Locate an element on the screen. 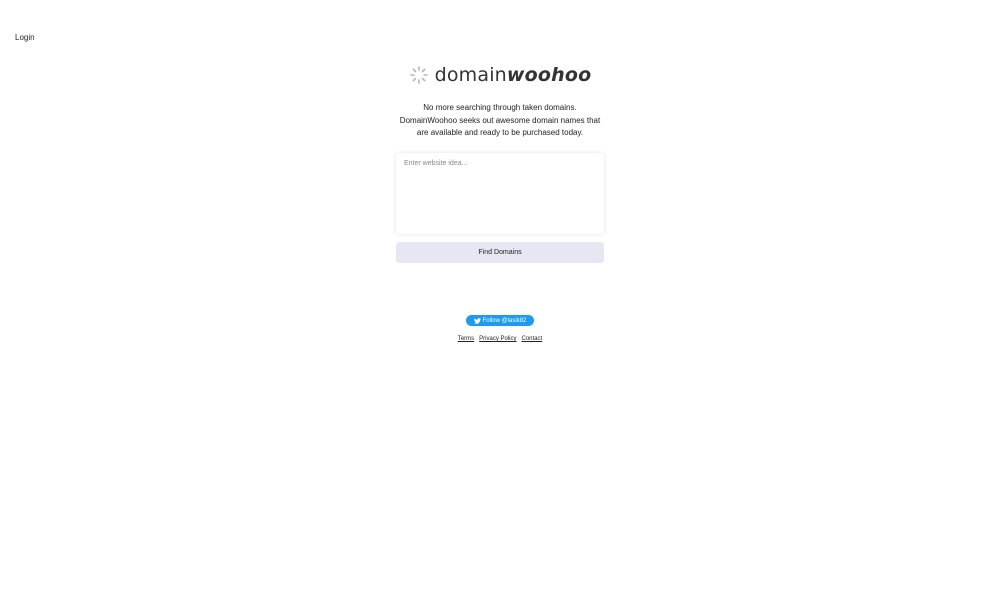  footer-link-contact: Contact is located at coordinates (532, 339).